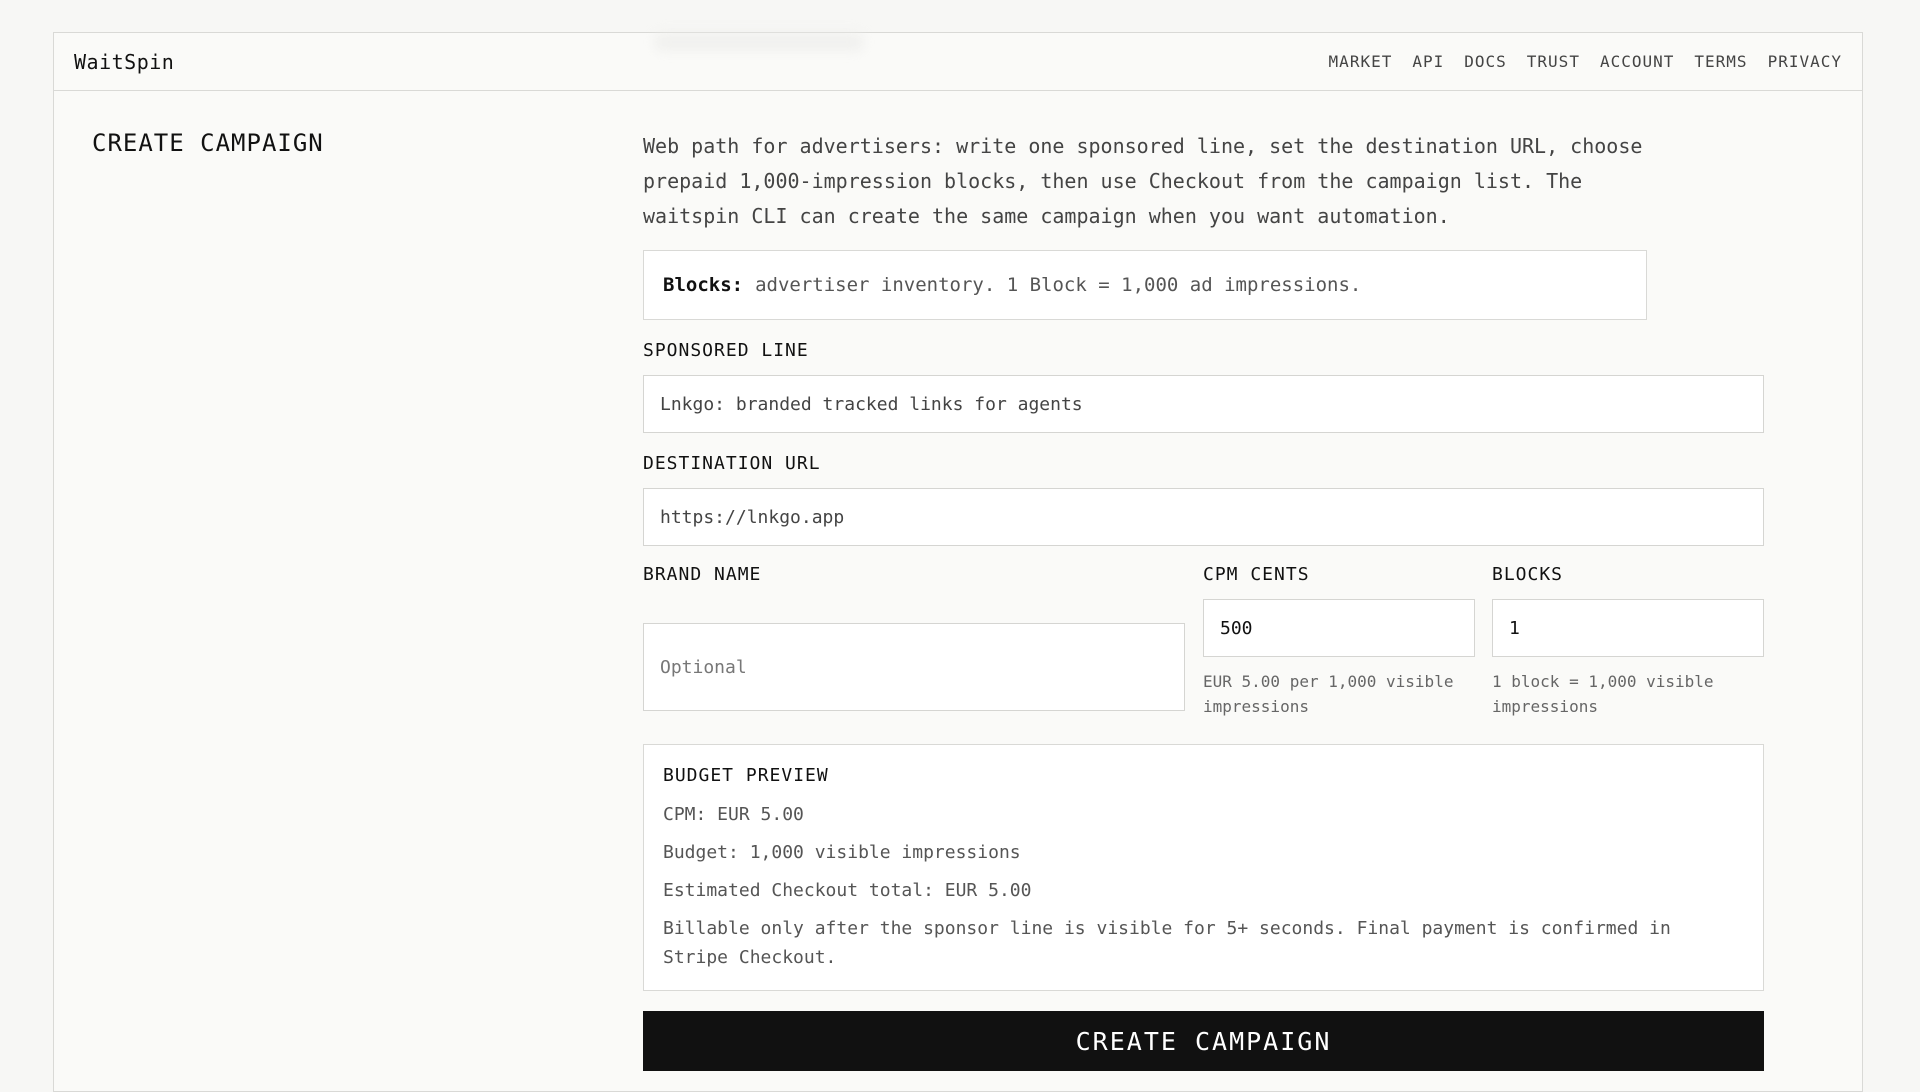 The image size is (1920, 1092). I want to click on brand-name-group: BRAND NAME Optional, so click(914, 637).